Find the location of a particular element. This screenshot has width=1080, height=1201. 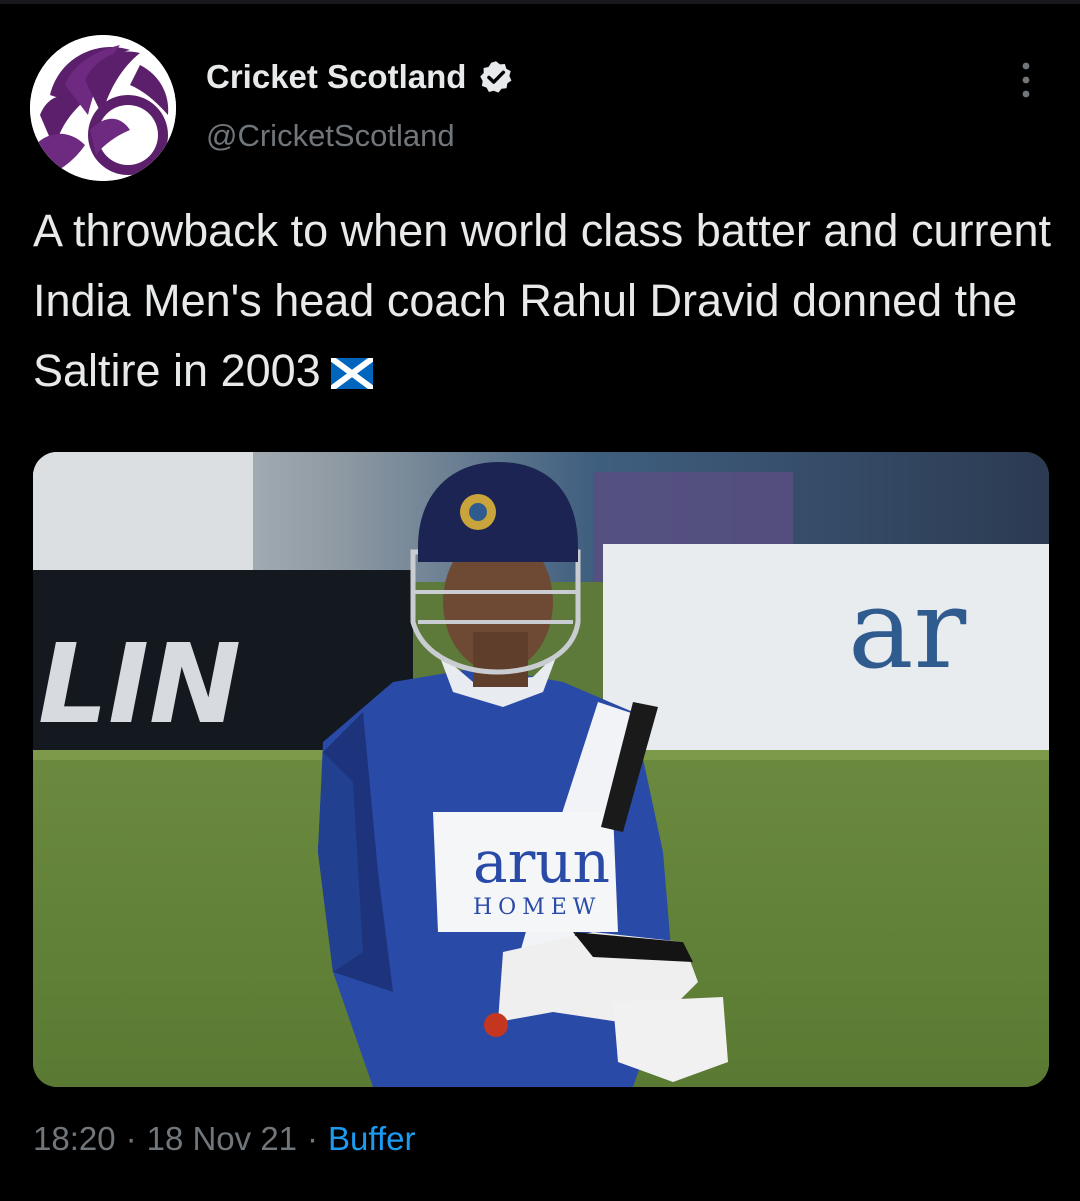

more-vertical-icon is located at coordinates (1026, 80).